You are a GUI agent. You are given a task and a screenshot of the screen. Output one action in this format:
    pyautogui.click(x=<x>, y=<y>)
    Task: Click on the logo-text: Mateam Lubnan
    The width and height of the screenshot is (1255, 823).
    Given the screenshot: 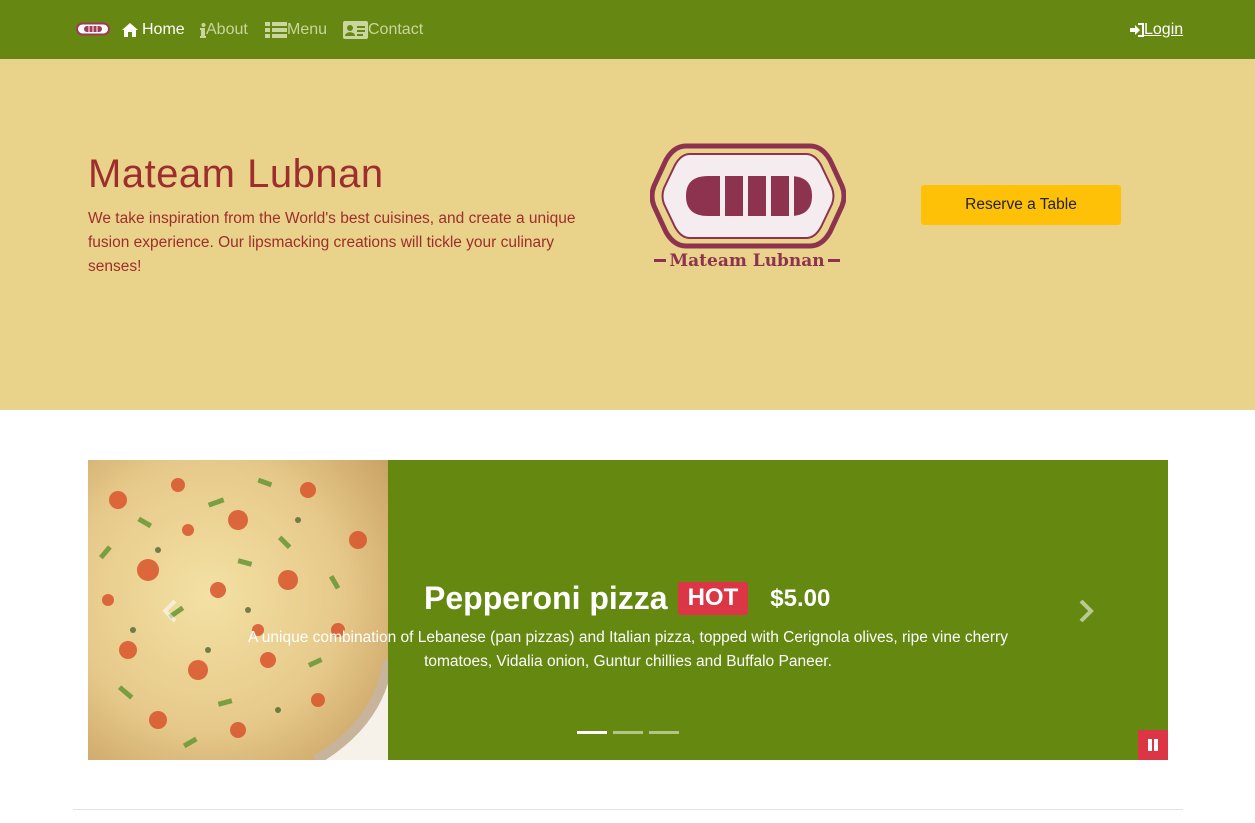 What is the action you would take?
    pyautogui.click(x=746, y=261)
    